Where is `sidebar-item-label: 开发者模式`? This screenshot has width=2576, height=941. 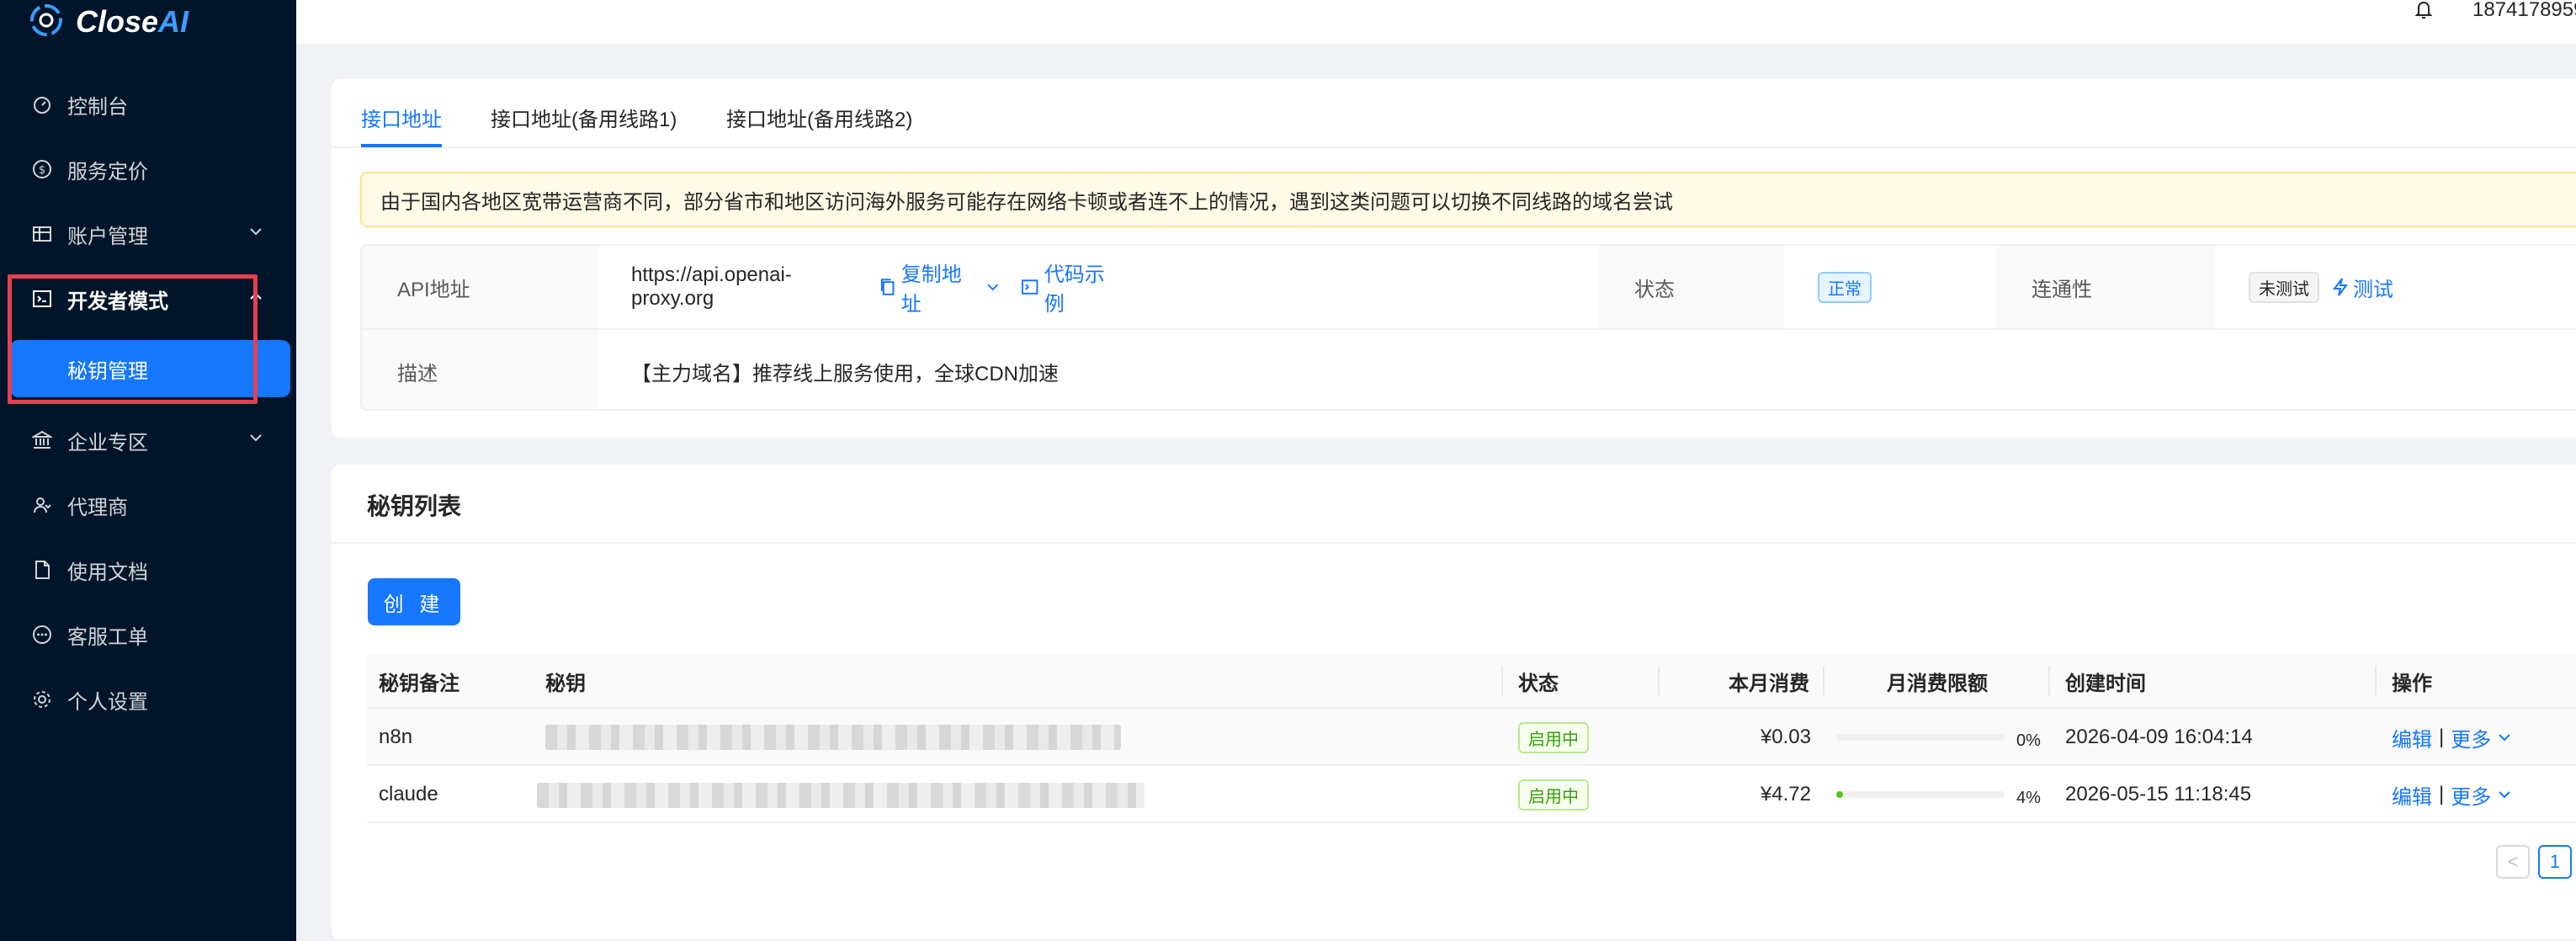 sidebar-item-label: 开发者模式 is located at coordinates (118, 301).